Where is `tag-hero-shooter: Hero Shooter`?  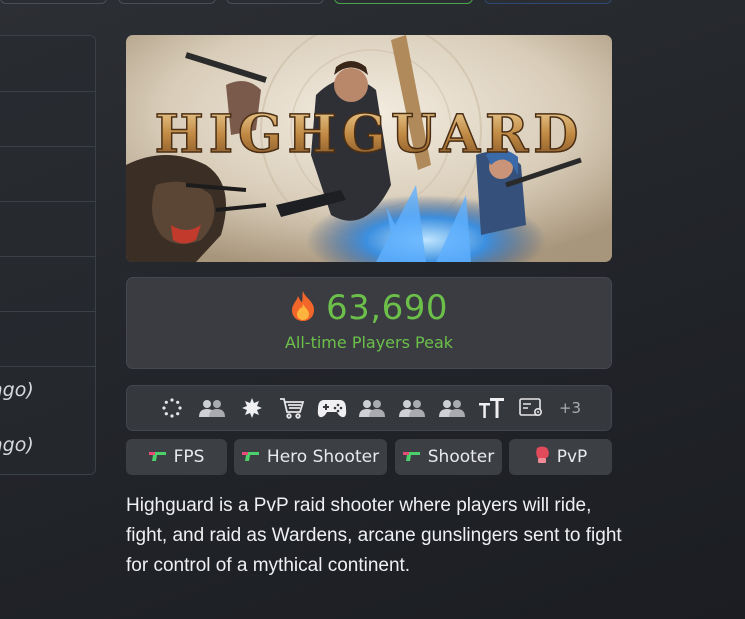
tag-hero-shooter: Hero Shooter is located at coordinates (310, 457).